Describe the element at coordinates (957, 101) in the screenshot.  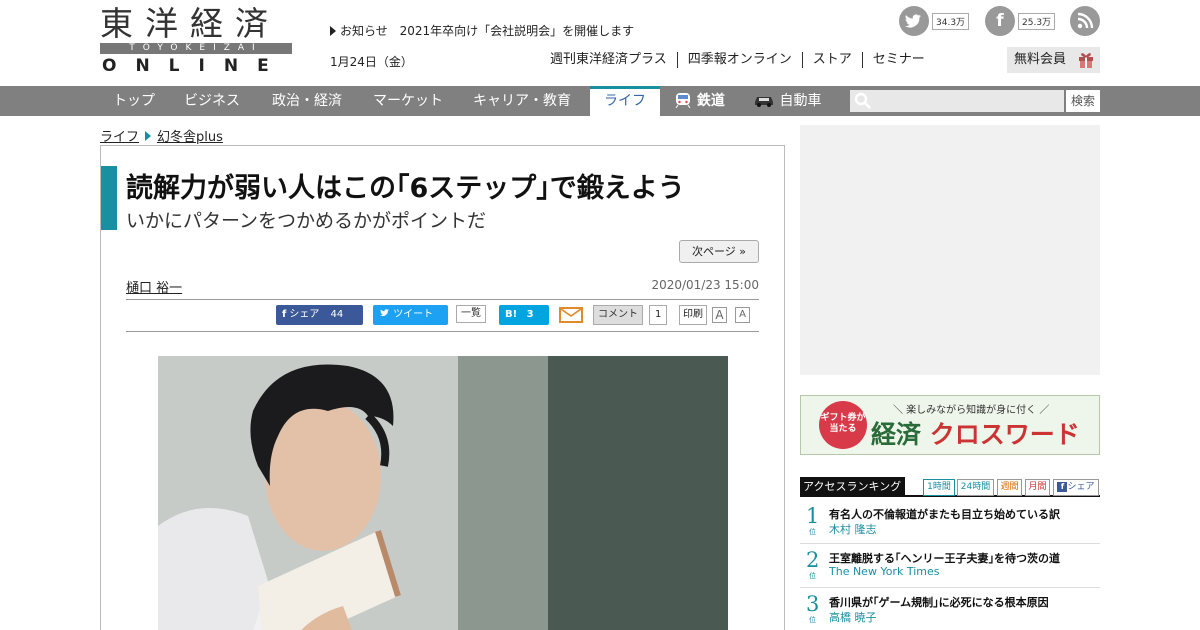
I see `search-input` at that location.